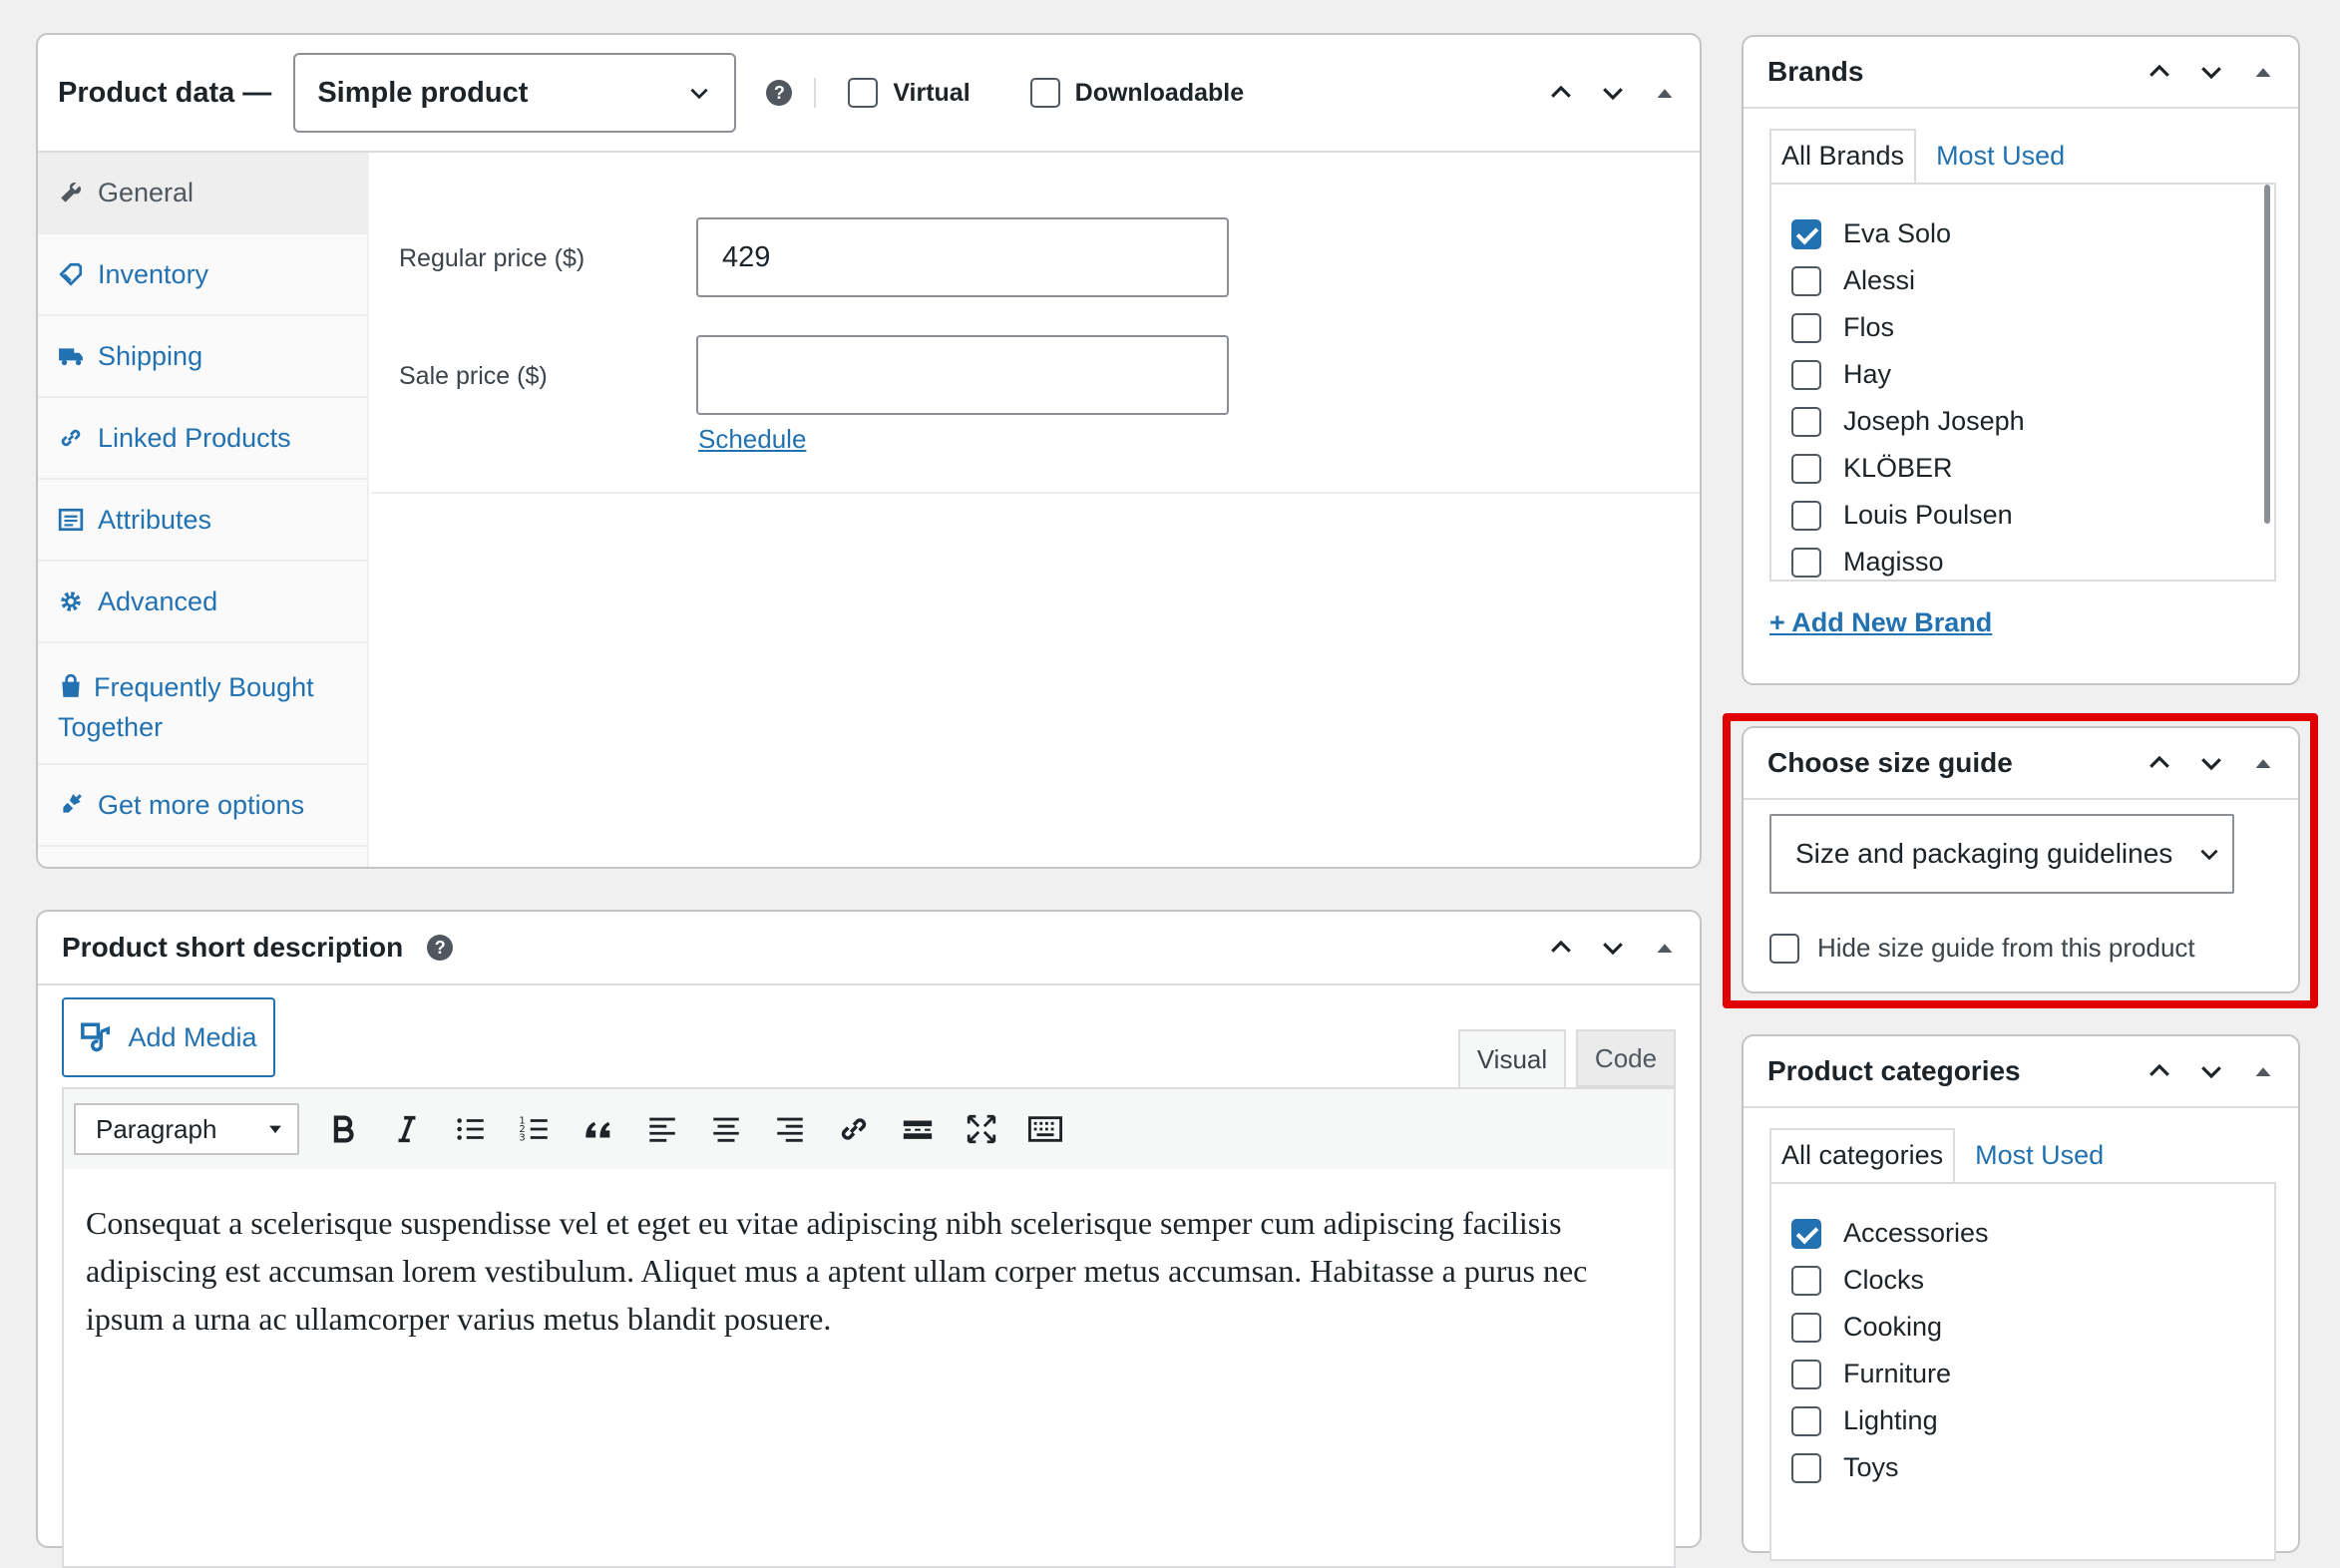 The width and height of the screenshot is (2340, 1568). I want to click on tab-attributes: Attributes, so click(202, 521).